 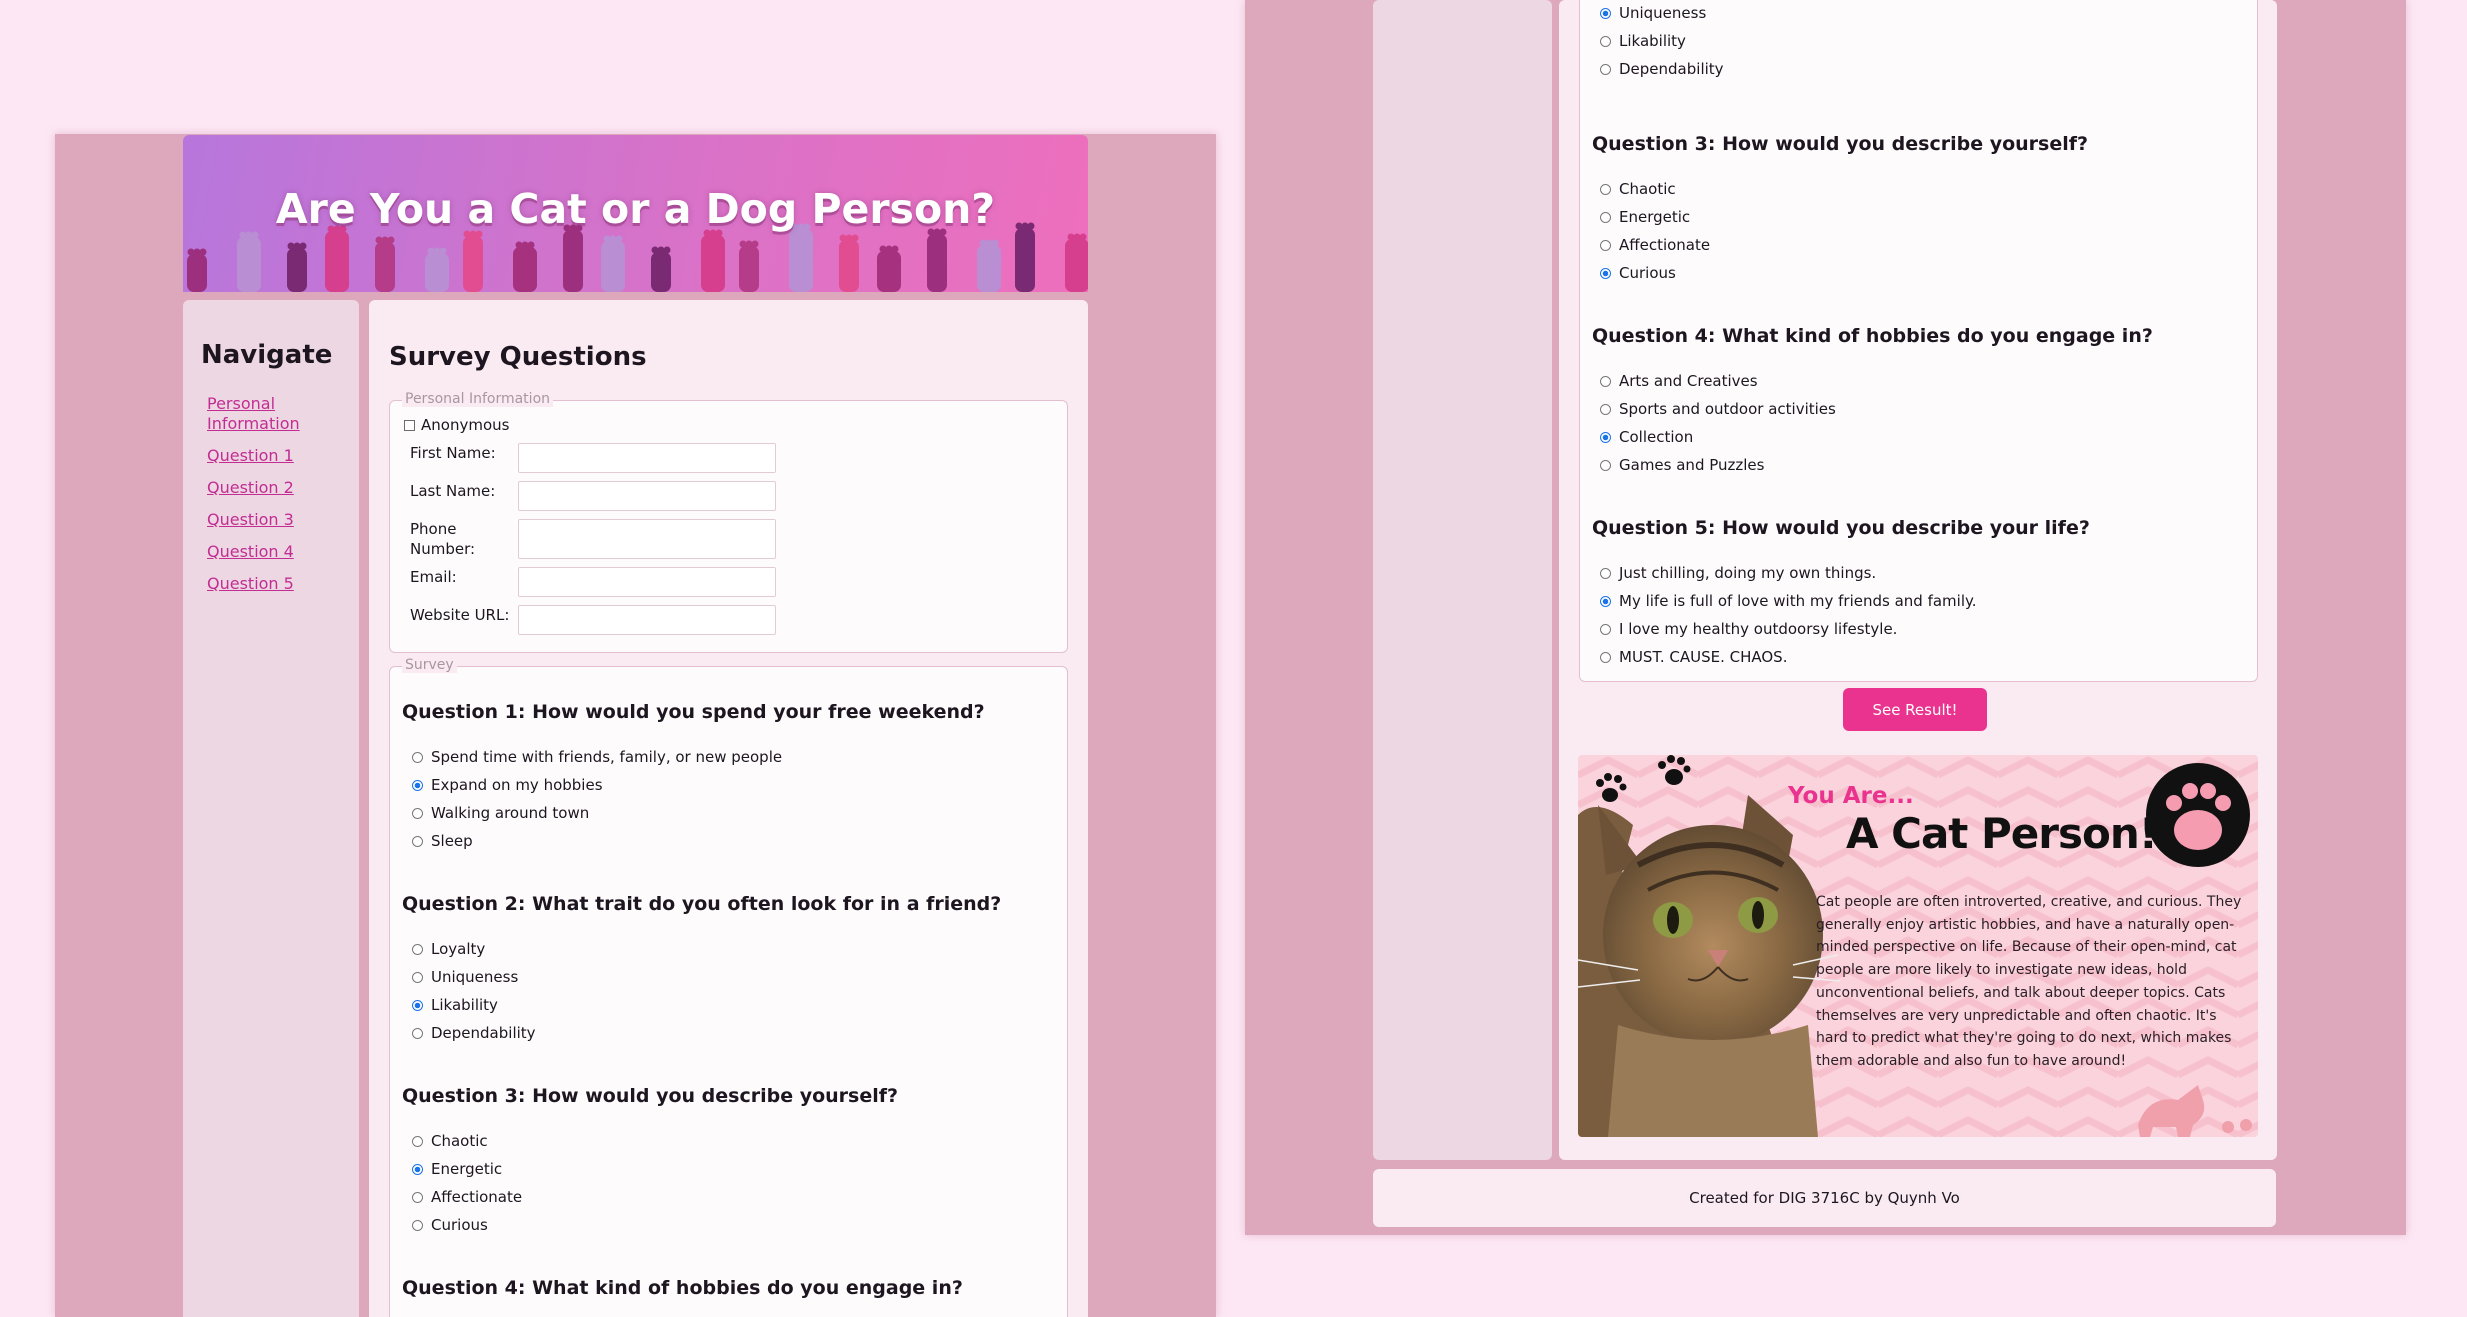 I want to click on option-row: Expand on my hobbies, so click(x=597, y=785).